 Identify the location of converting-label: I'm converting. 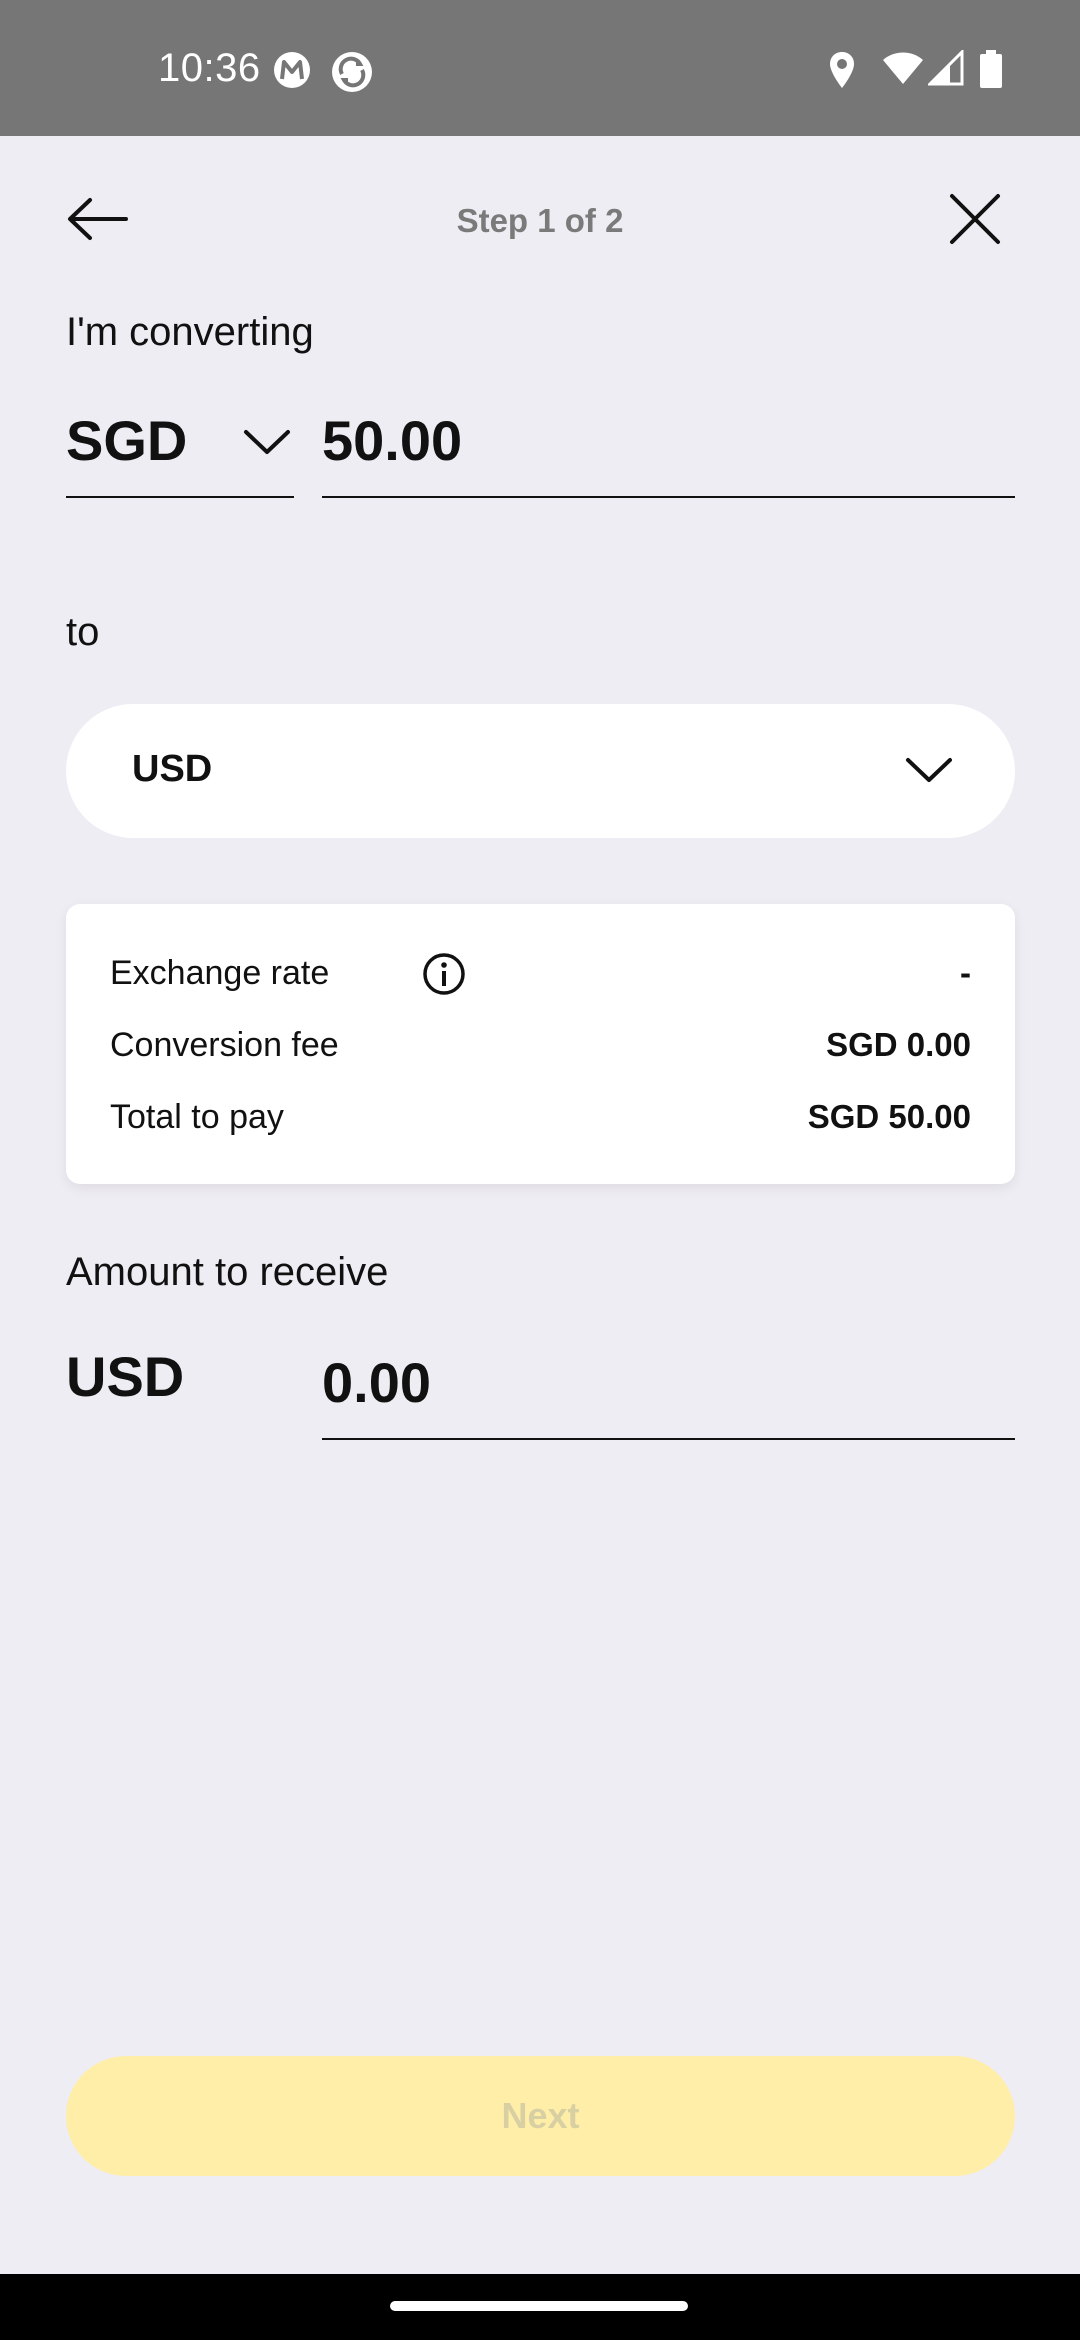
(190, 332).